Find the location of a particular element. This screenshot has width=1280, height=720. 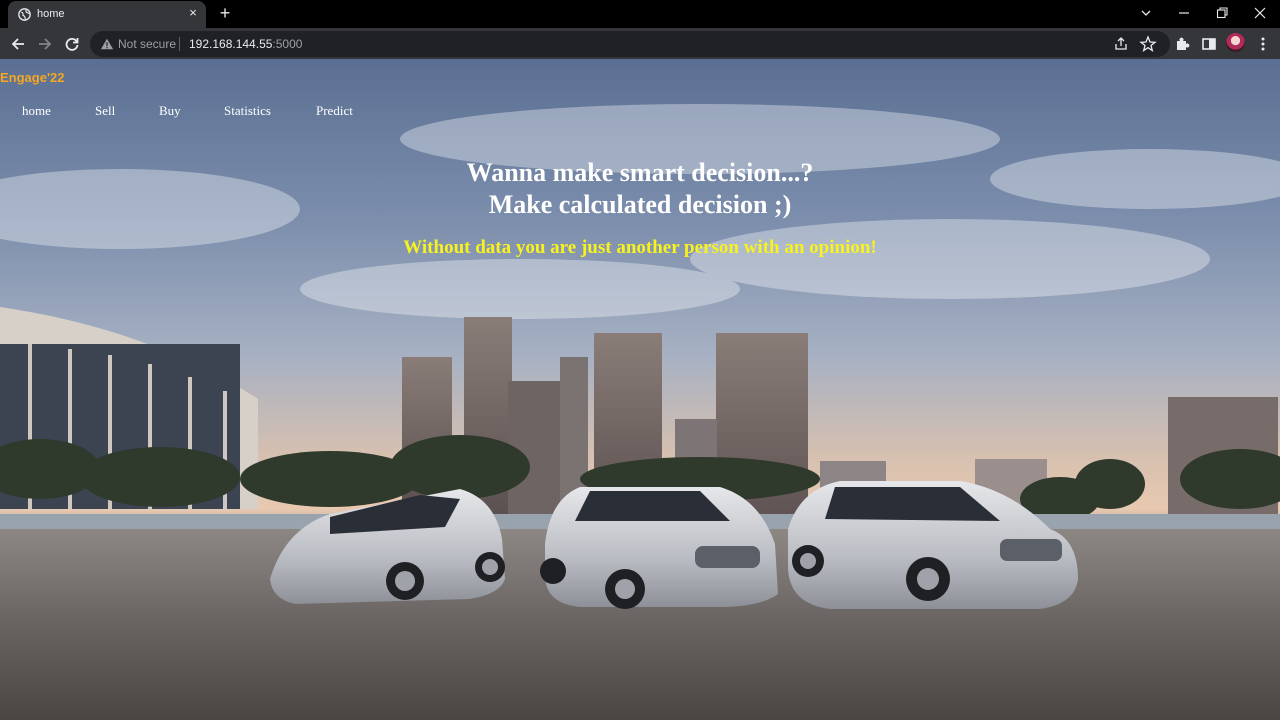

nav-sell: Sell is located at coordinates (105, 111).